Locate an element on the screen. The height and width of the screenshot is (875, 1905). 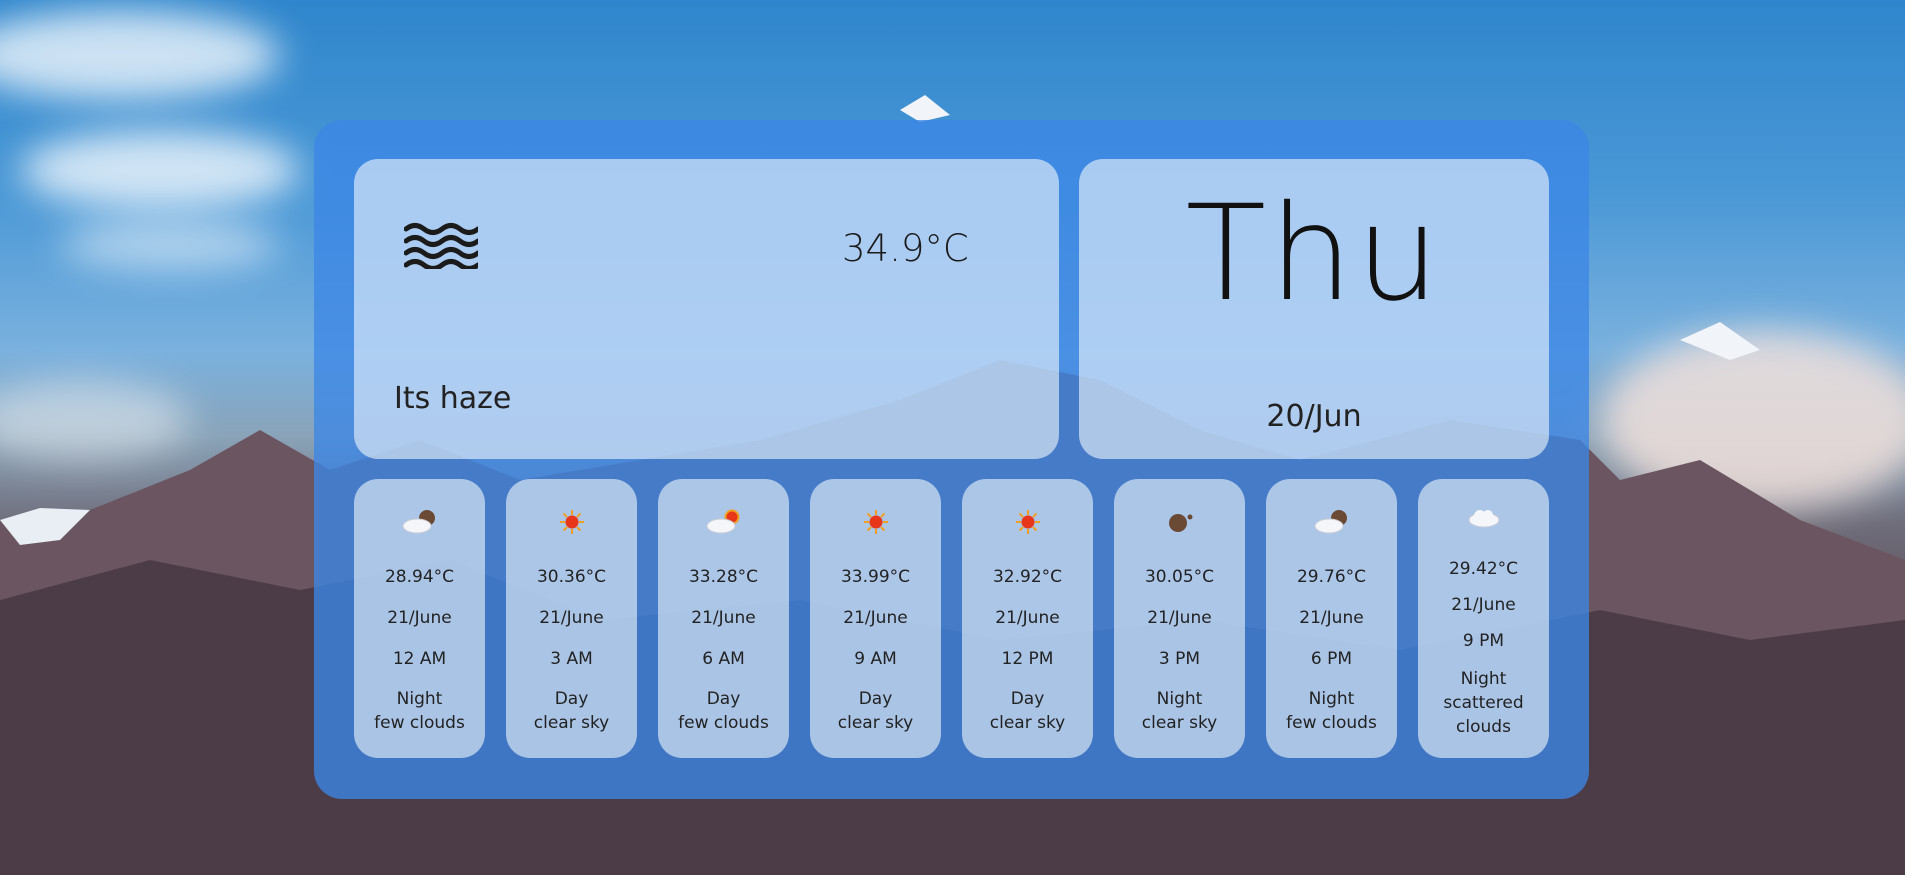
day-card: Thu 20/Jun is located at coordinates (1314, 309).